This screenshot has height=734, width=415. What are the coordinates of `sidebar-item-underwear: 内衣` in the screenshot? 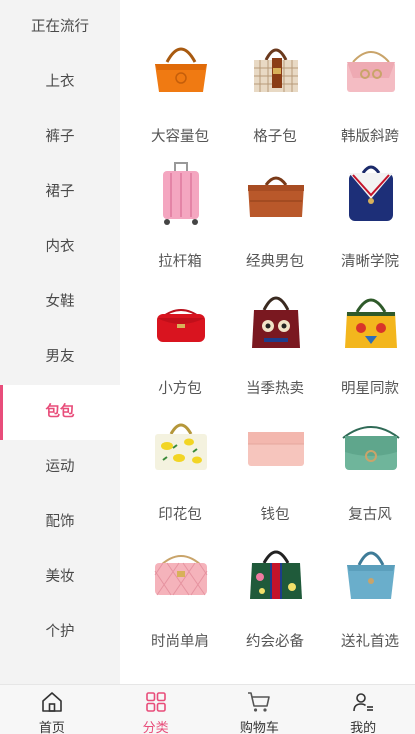 It's located at (60, 247).